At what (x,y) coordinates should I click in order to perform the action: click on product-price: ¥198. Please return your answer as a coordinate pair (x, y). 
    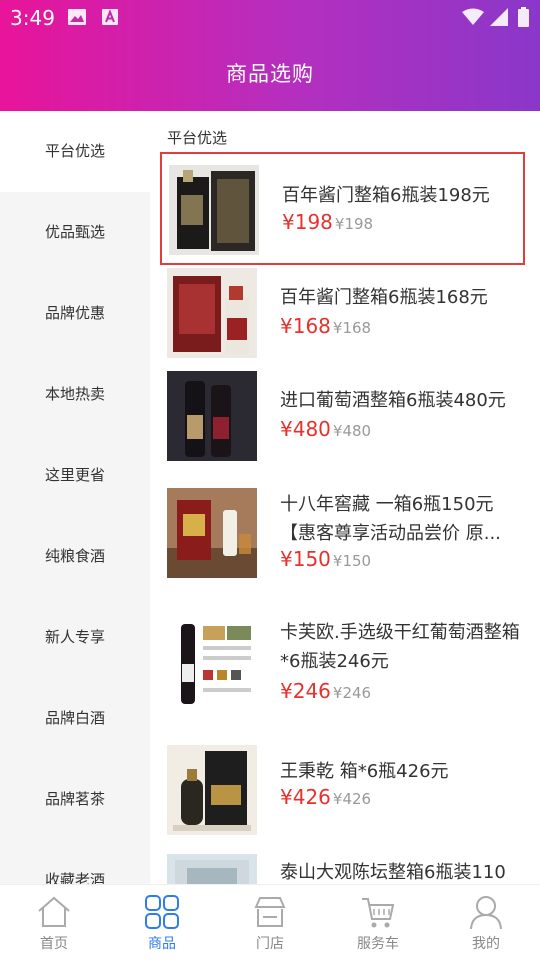
    Looking at the image, I should click on (307, 222).